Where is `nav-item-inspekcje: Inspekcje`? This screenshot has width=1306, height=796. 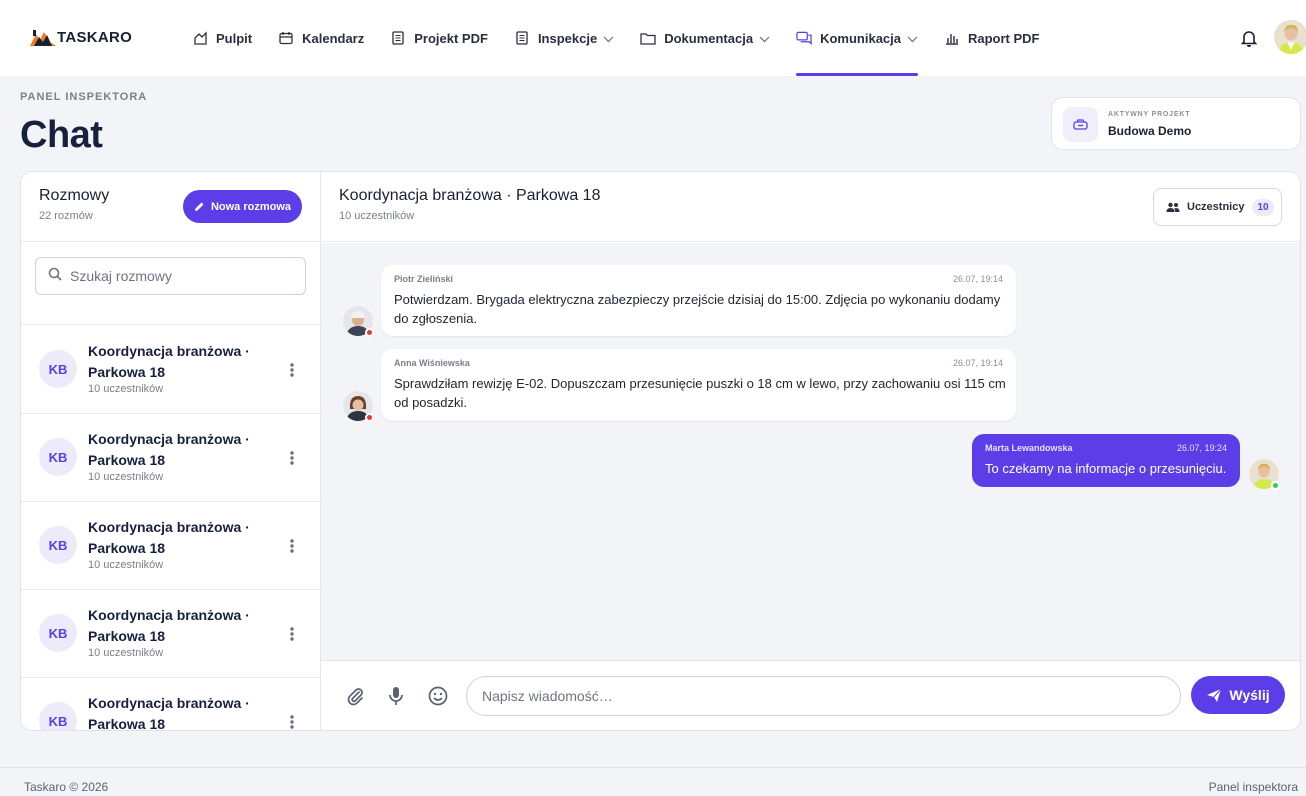 nav-item-inspekcje: Inspekcje is located at coordinates (564, 38).